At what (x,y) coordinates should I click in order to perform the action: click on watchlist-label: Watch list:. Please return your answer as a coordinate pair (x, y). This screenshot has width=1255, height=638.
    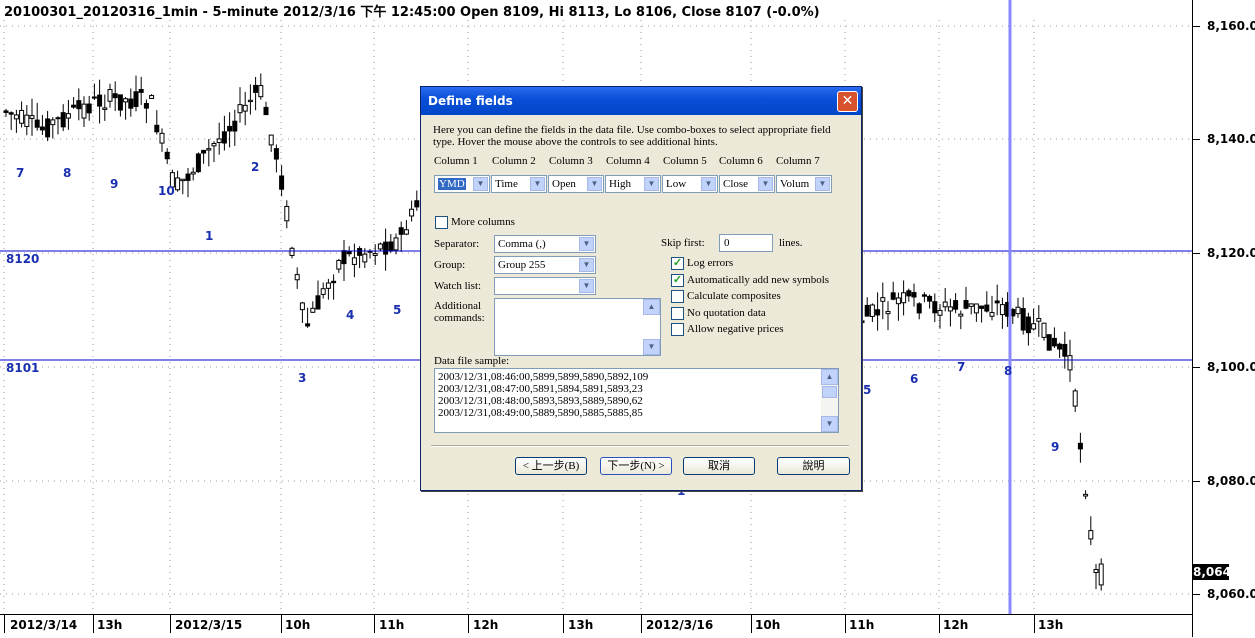
    Looking at the image, I should click on (458, 286).